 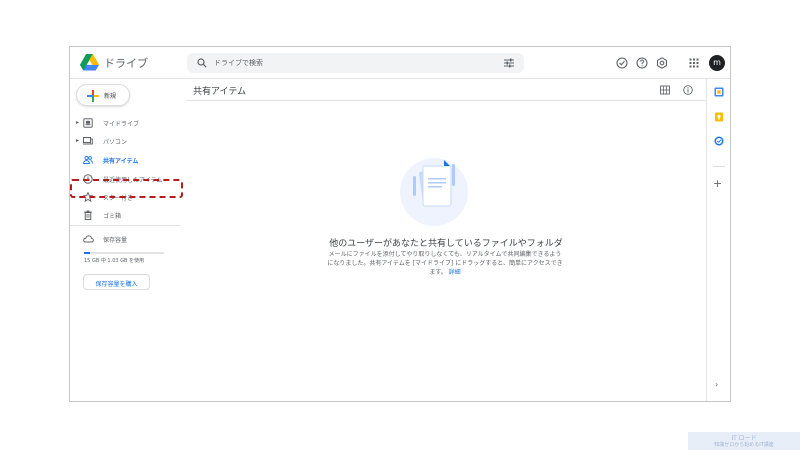 I want to click on empty-state-desc-text: ます。, so click(x=438, y=272).